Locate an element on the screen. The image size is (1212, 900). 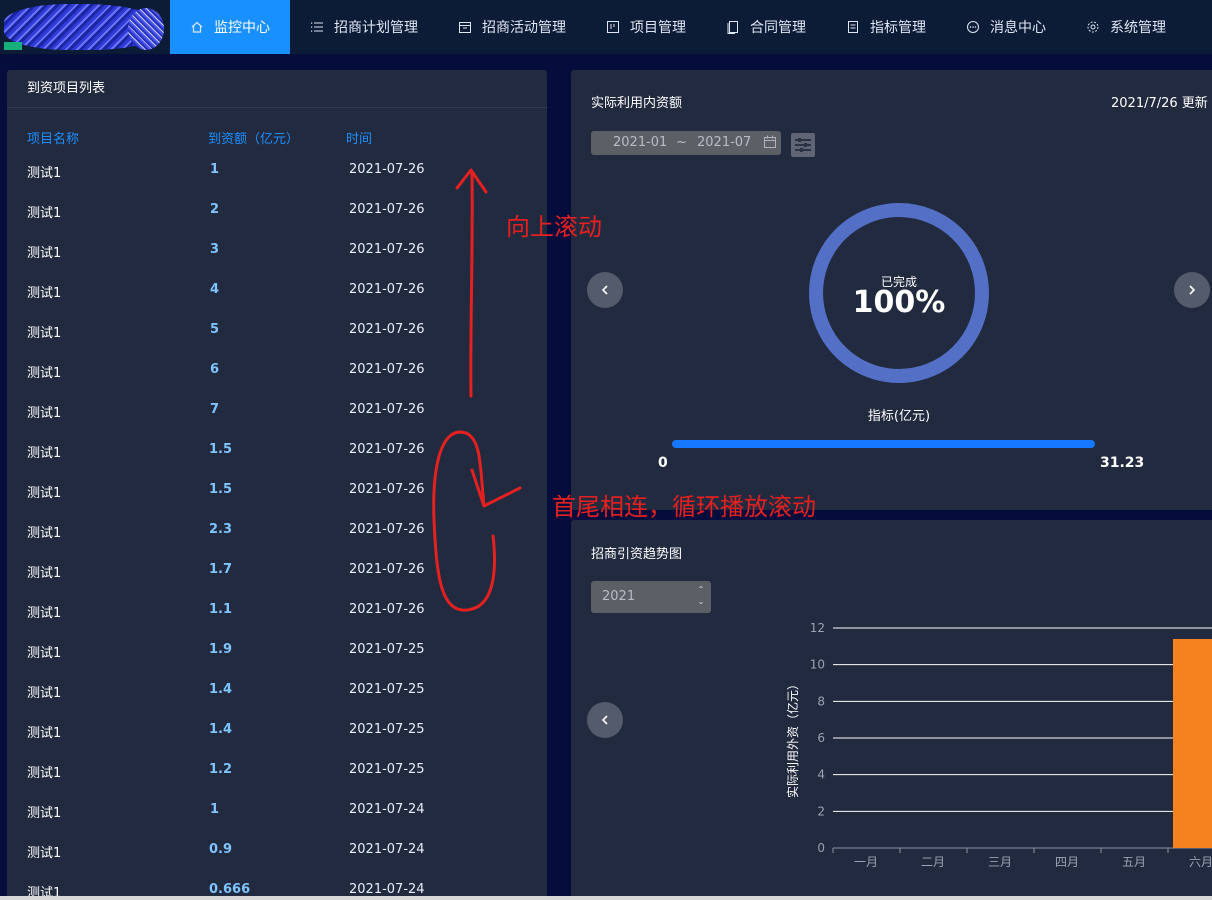
project-icon is located at coordinates (613, 27).